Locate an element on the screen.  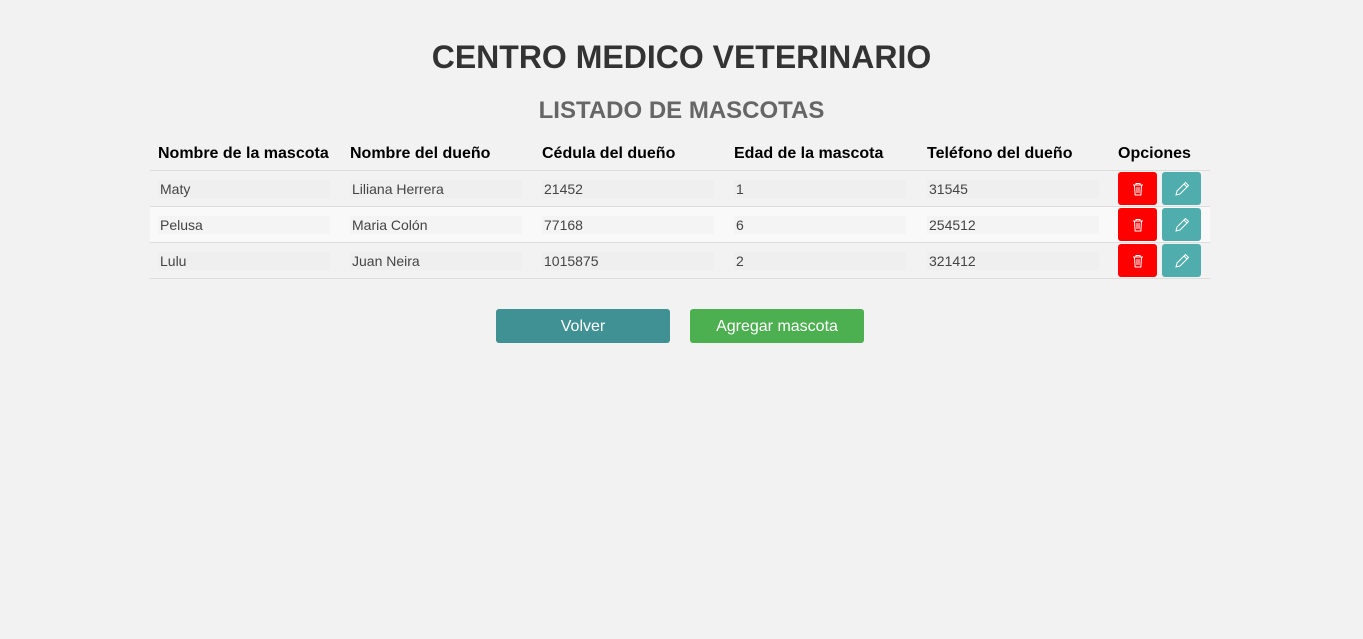
owner-id-cell: 21452 is located at coordinates (628, 188).